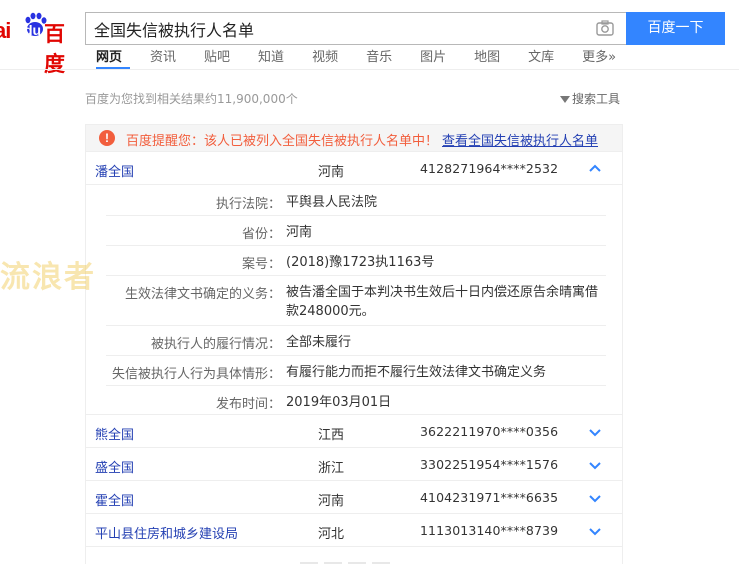  I want to click on exclamation-icon: !, so click(107, 138).